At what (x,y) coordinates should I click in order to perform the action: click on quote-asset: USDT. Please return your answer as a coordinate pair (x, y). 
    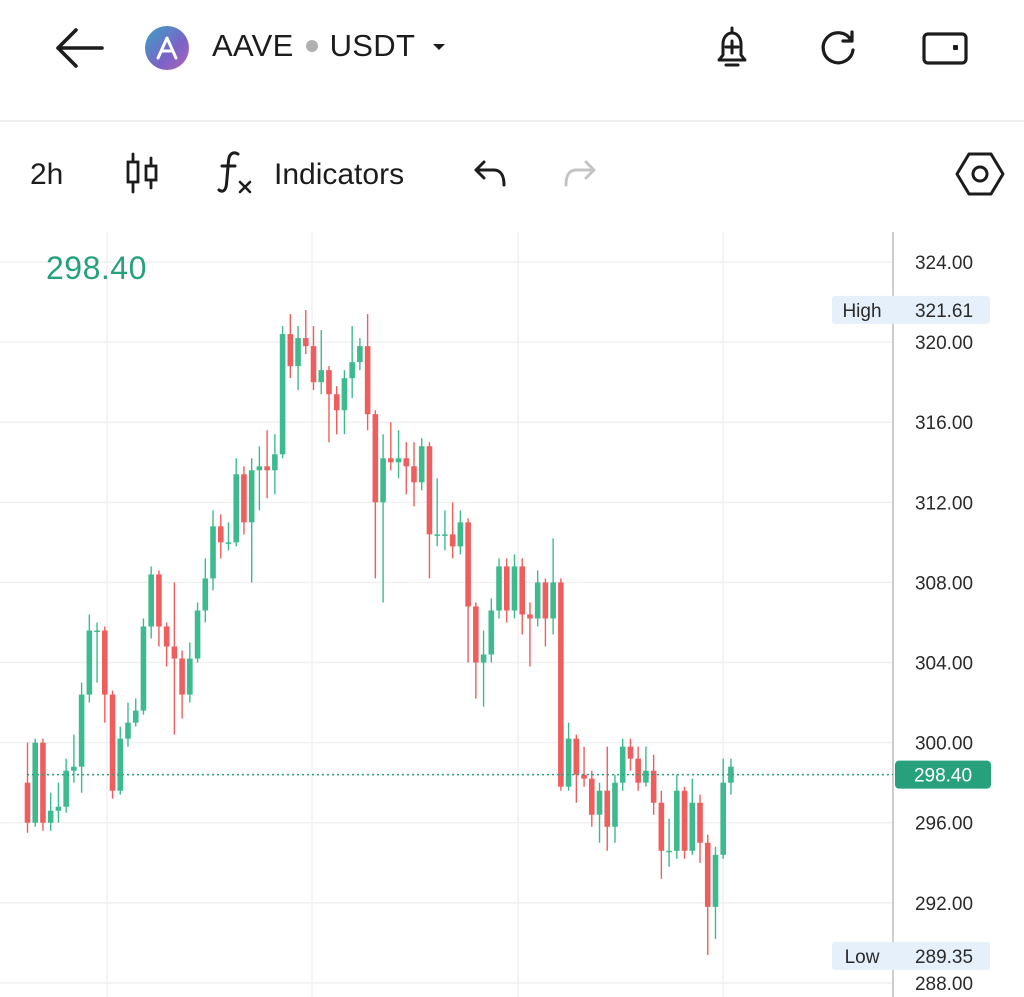
    Looking at the image, I should click on (372, 45).